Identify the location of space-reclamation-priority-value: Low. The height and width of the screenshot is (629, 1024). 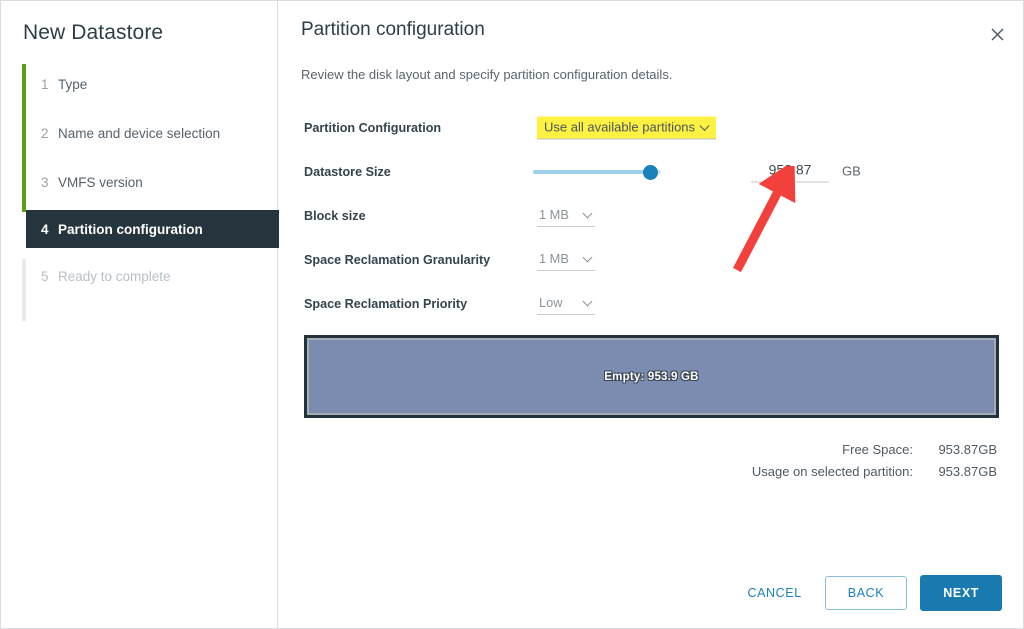
(551, 302).